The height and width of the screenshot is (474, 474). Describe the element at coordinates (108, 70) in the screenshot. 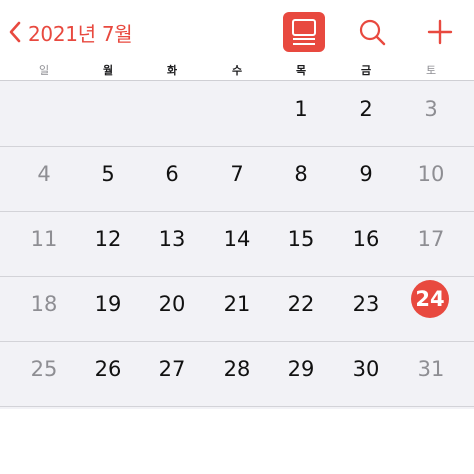

I see `weekday-label: 월` at that location.